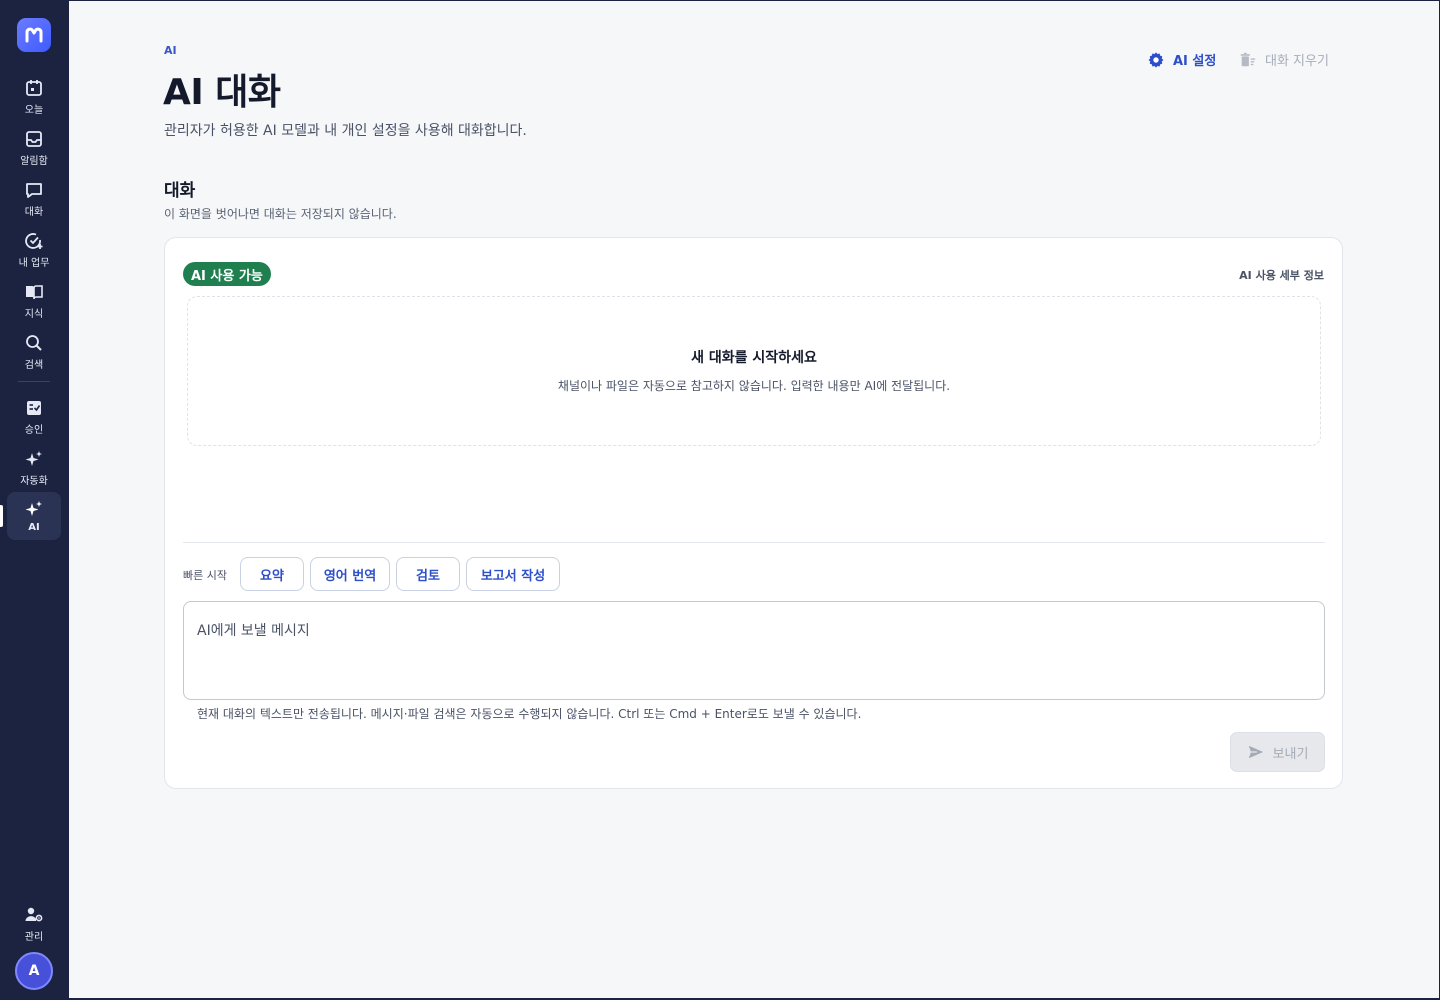 This screenshot has height=1000, width=1440. I want to click on sidebar-item-admin: 관리, so click(34, 924).